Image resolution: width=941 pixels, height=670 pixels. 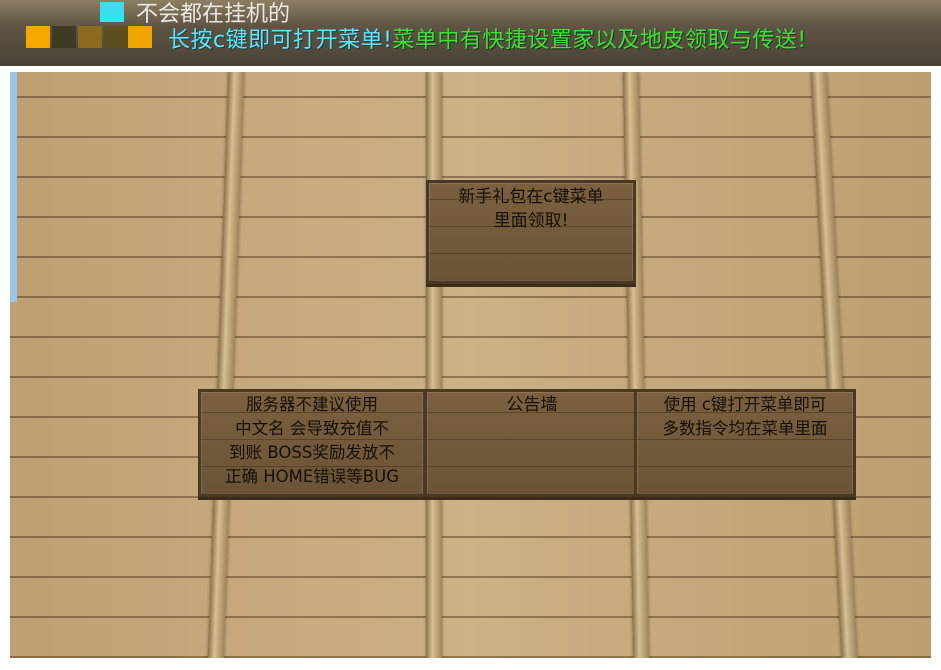 What do you see at coordinates (13, 187) in the screenshot?
I see `sky-edge` at bounding box center [13, 187].